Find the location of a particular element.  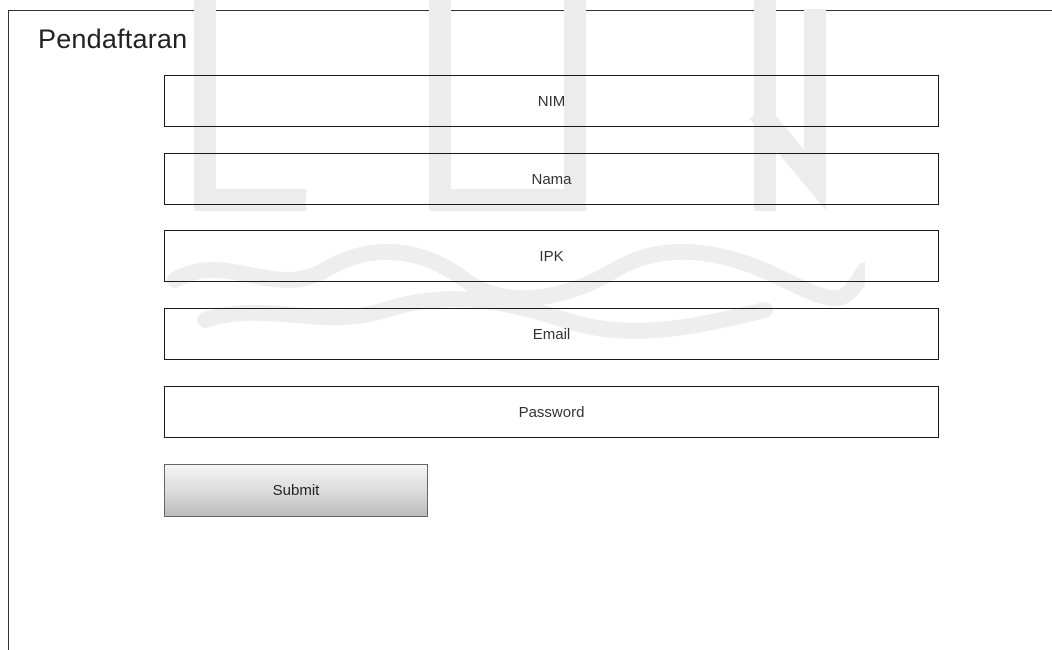

submit-button: Submit is located at coordinates (296, 490).